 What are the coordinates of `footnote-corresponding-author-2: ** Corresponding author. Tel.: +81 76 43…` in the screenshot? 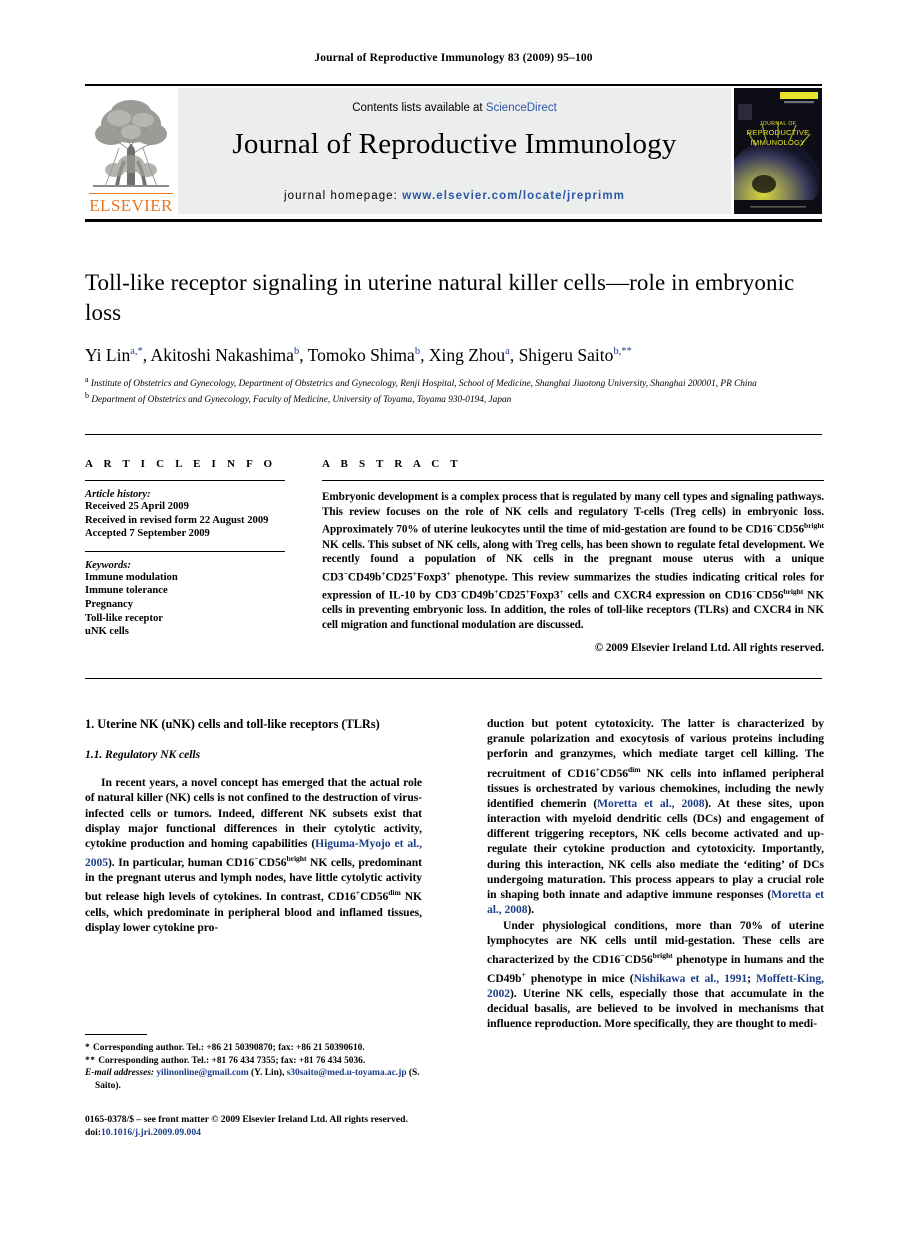 It's located at (253, 1061).